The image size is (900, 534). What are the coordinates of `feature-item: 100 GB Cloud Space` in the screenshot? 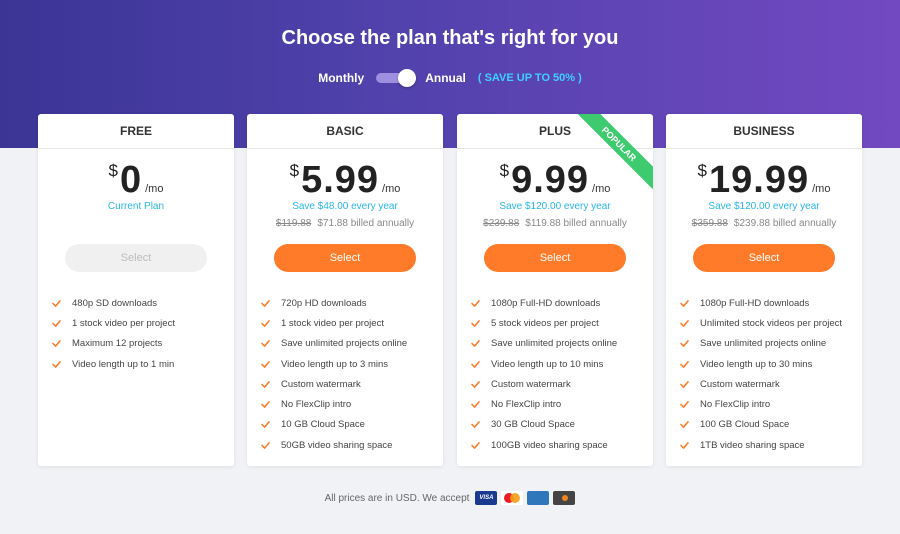 It's located at (771, 425).